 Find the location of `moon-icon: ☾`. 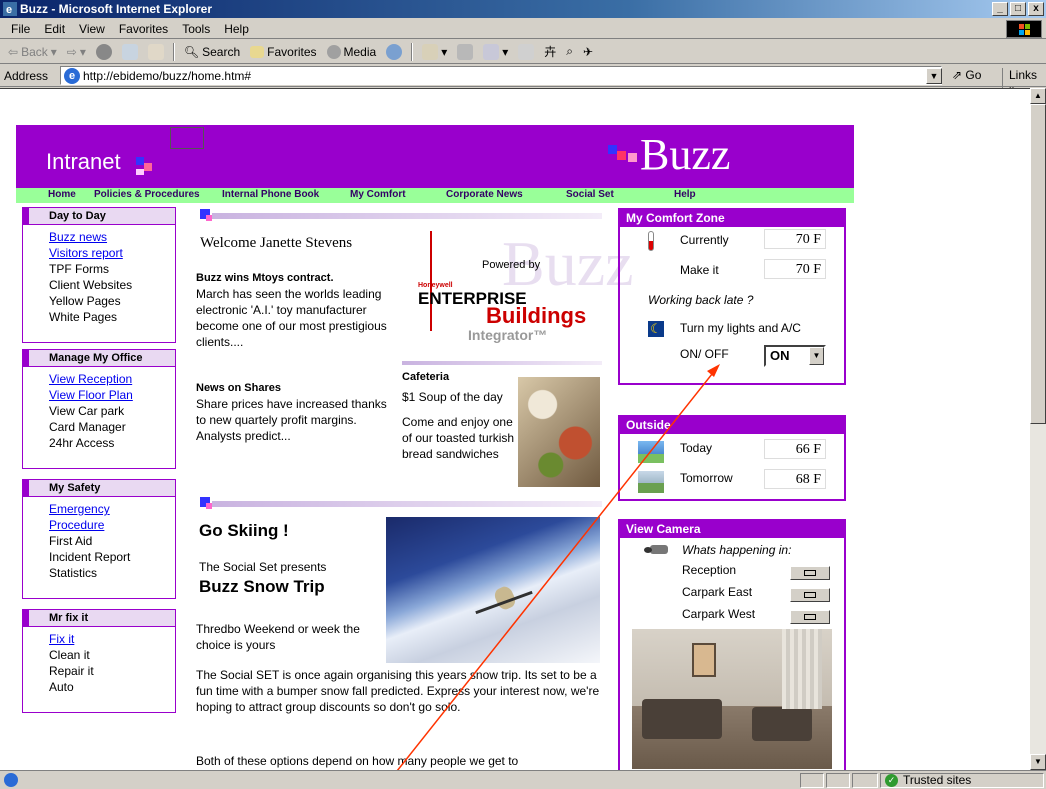

moon-icon: ☾ is located at coordinates (656, 329).